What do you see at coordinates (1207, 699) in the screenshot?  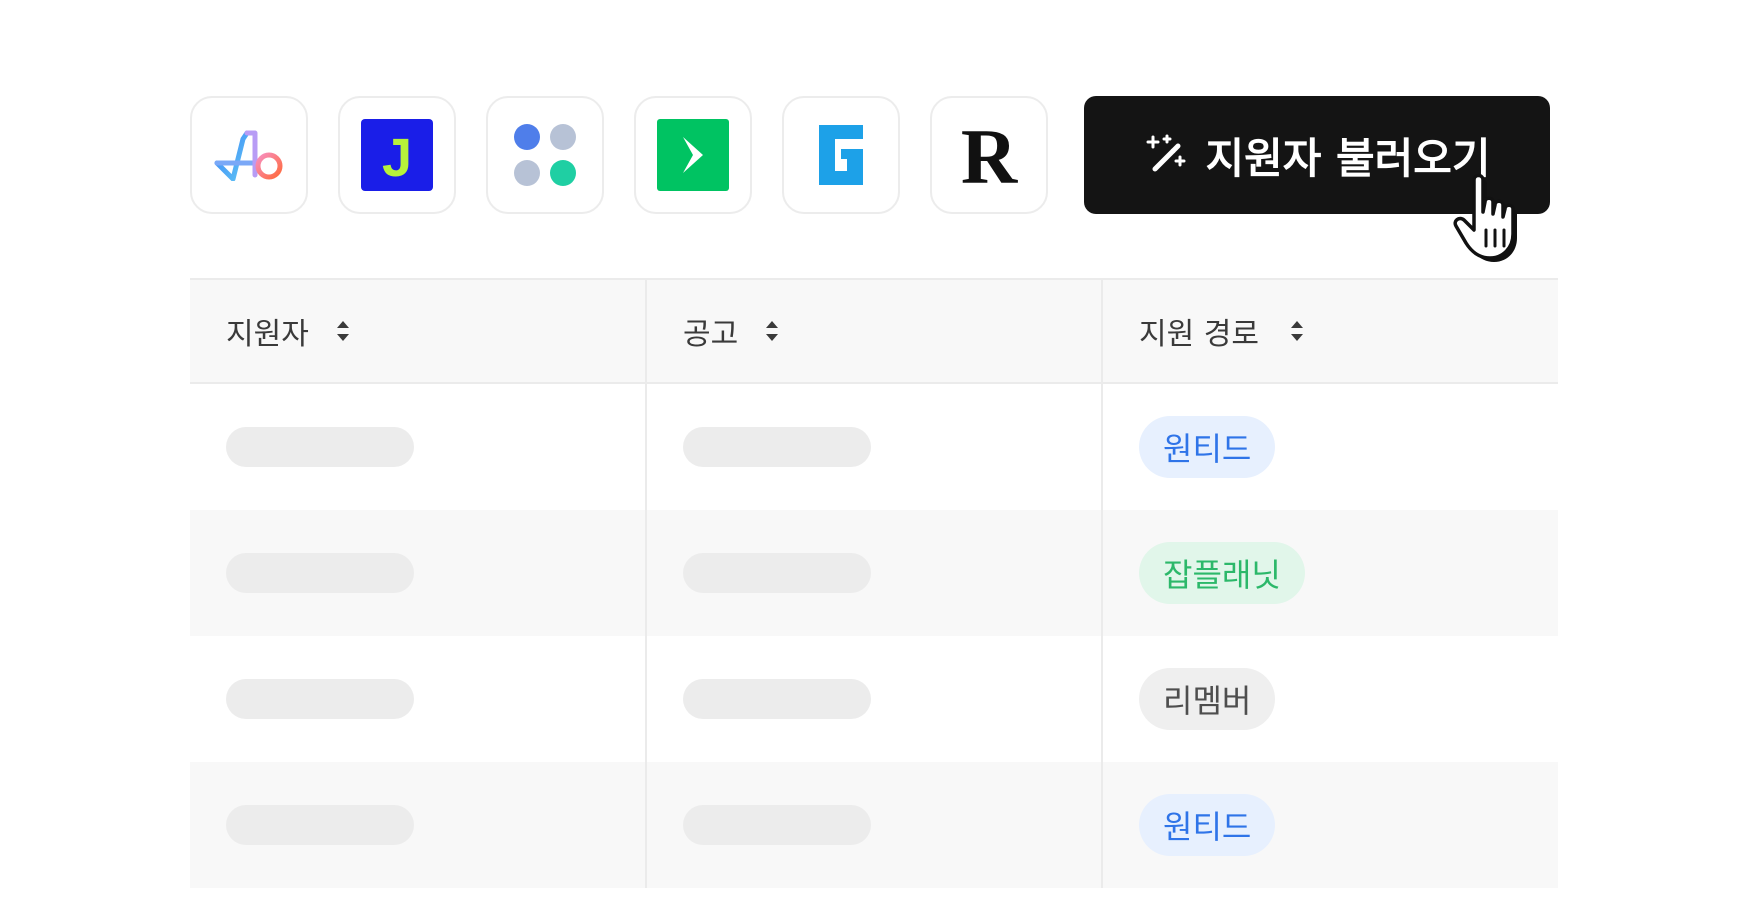 I see `source-tag: 리멤버` at bounding box center [1207, 699].